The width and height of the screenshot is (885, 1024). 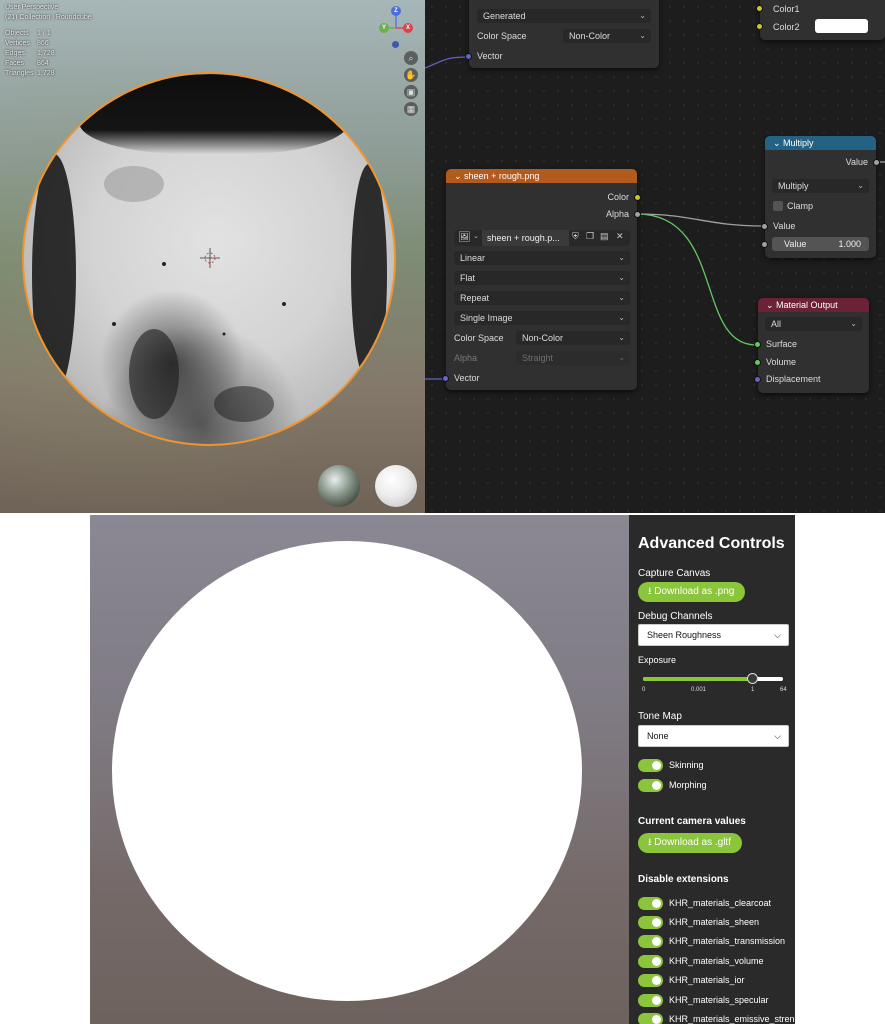 I want to click on interpolation-dropdown: Linear ⌄, so click(x=542, y=258).